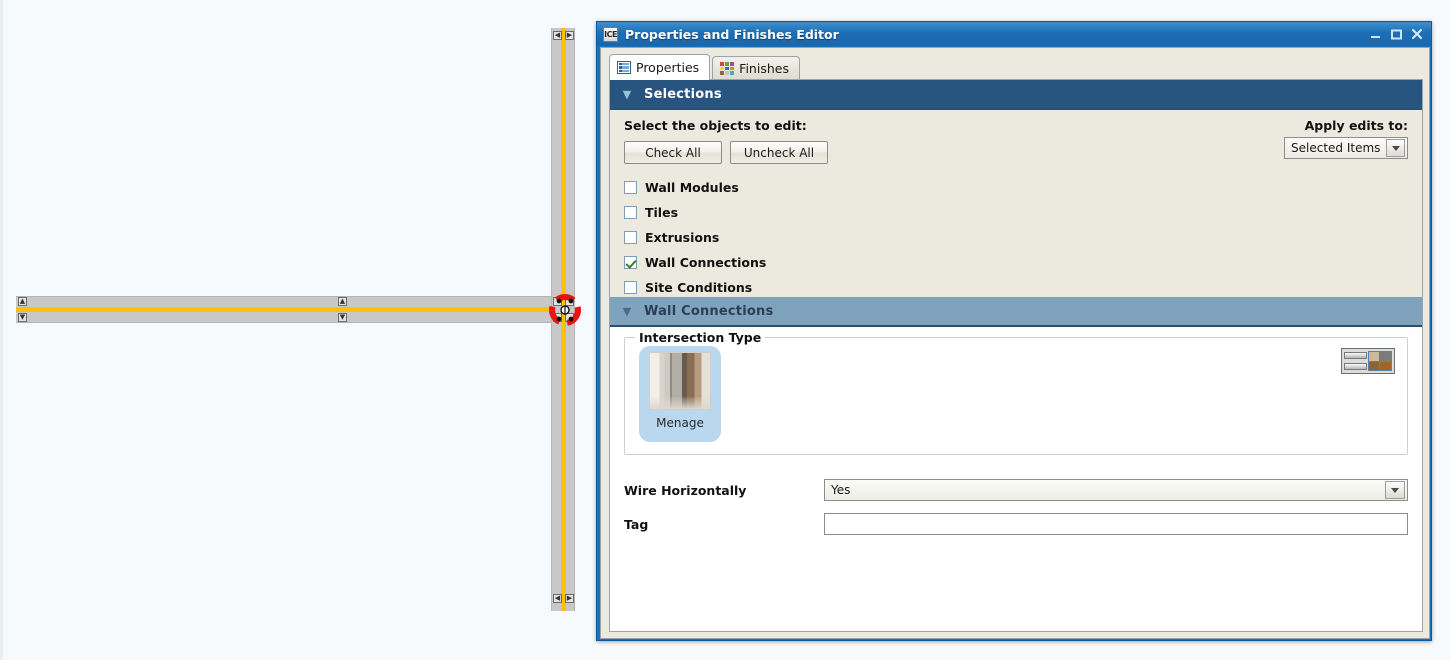  Describe the element at coordinates (557, 598) in the screenshot. I see `vwall-handle-bottom-left: ◀` at that location.